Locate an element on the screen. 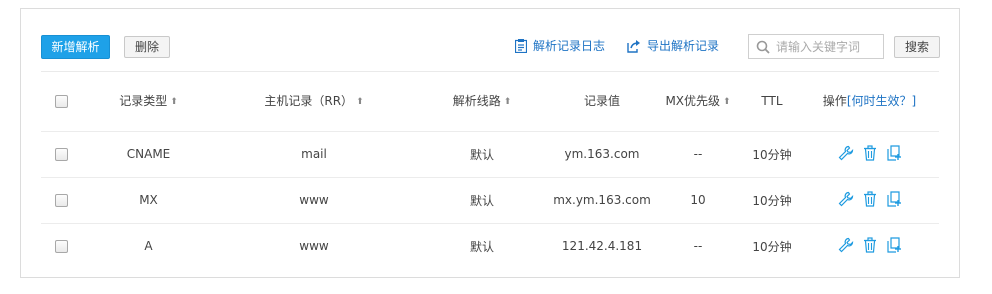 The height and width of the screenshot is (294, 992). log-icon is located at coordinates (521, 46).